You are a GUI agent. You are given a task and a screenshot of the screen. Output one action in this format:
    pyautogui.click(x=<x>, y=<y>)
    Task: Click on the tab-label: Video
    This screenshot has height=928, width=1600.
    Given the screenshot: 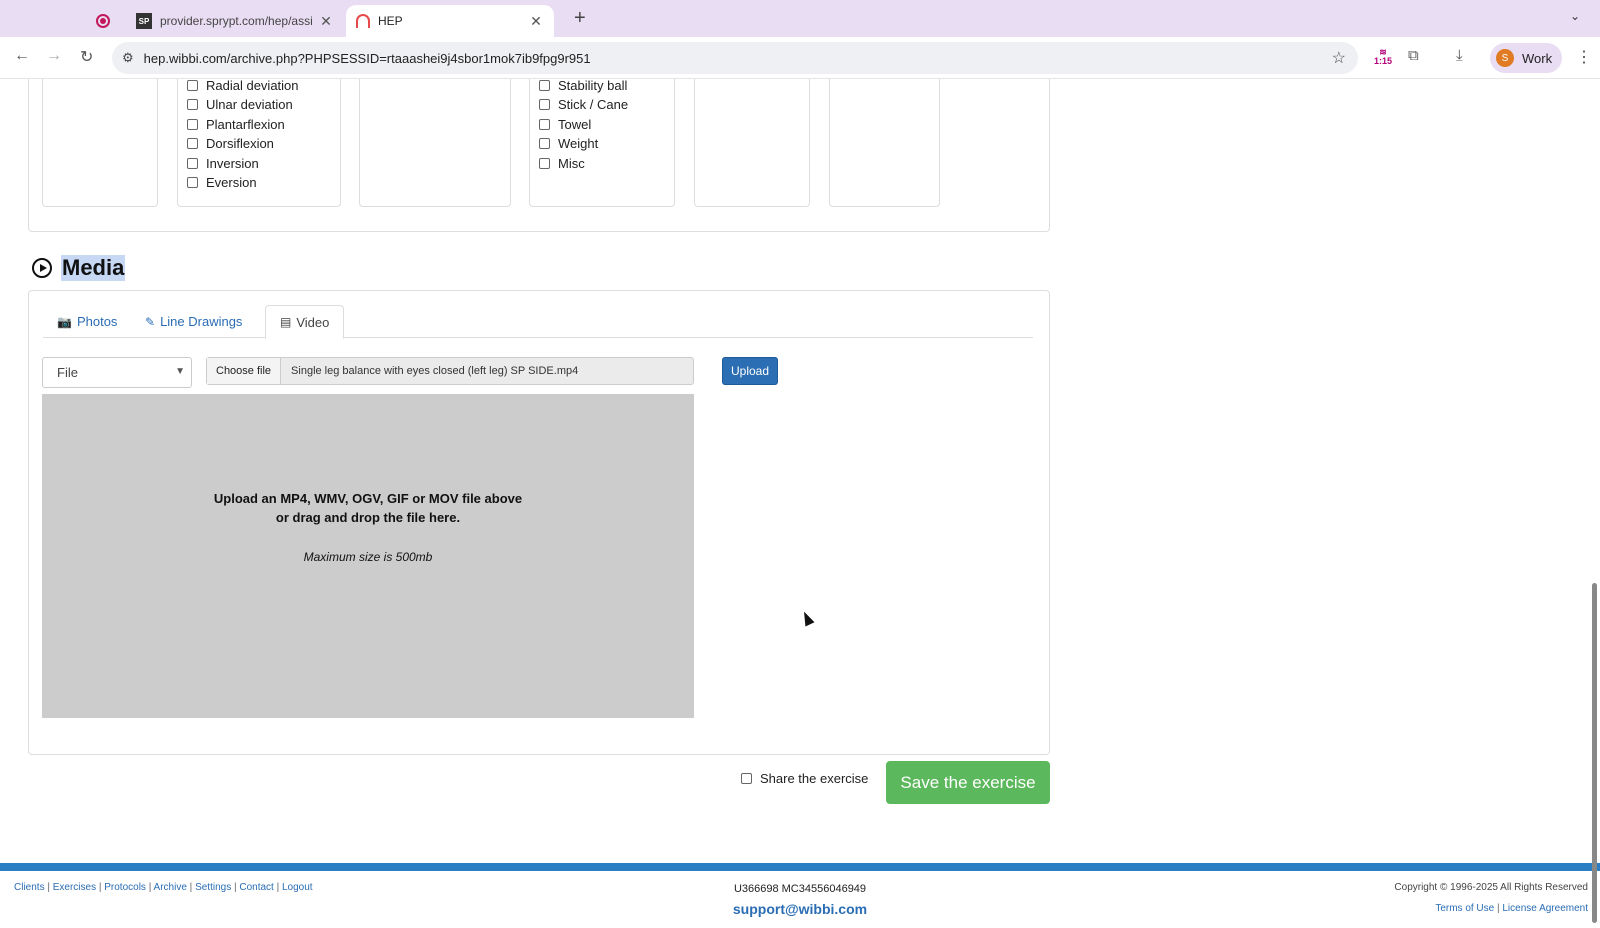 What is the action you would take?
    pyautogui.click(x=313, y=322)
    